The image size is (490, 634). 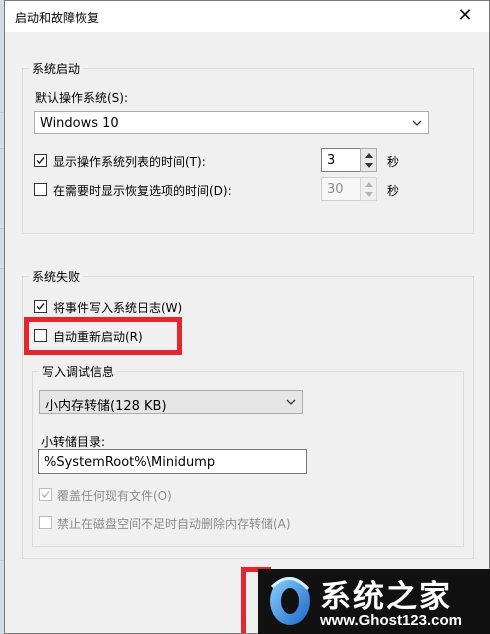 What do you see at coordinates (386, 597) in the screenshot?
I see `watermark-title: 系统之家` at bounding box center [386, 597].